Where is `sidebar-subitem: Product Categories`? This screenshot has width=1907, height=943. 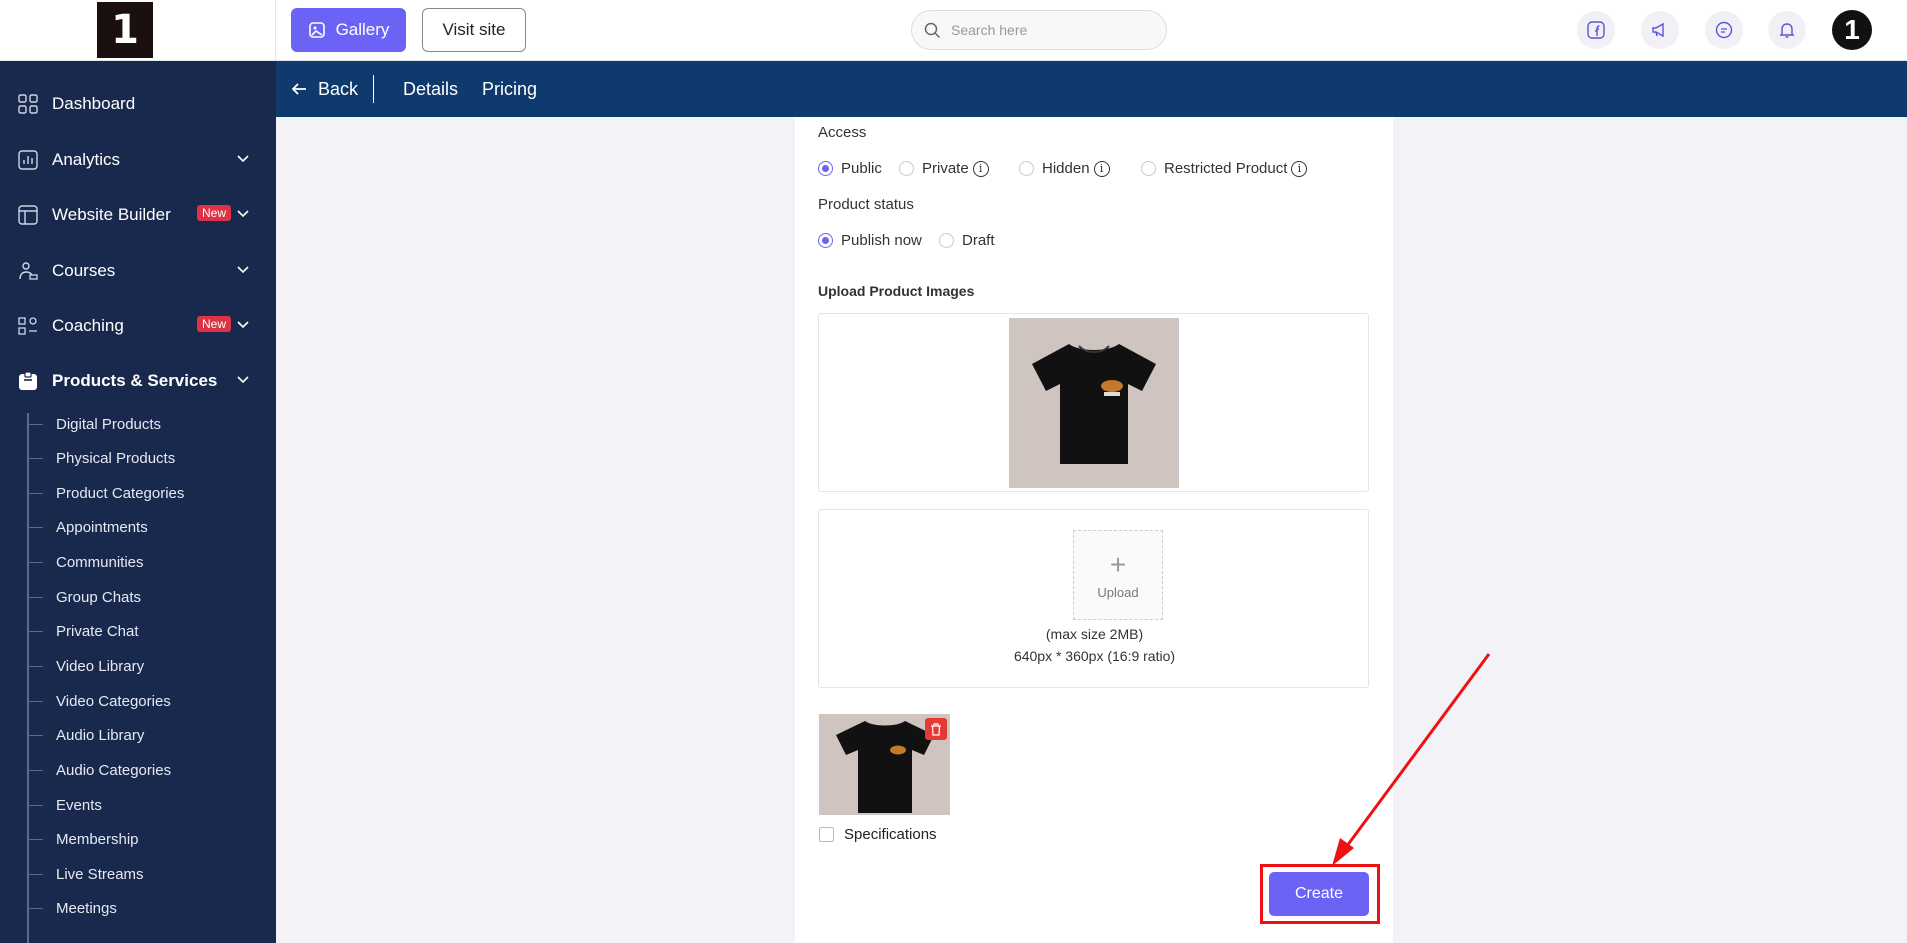 sidebar-subitem: Product Categories is located at coordinates (105, 493).